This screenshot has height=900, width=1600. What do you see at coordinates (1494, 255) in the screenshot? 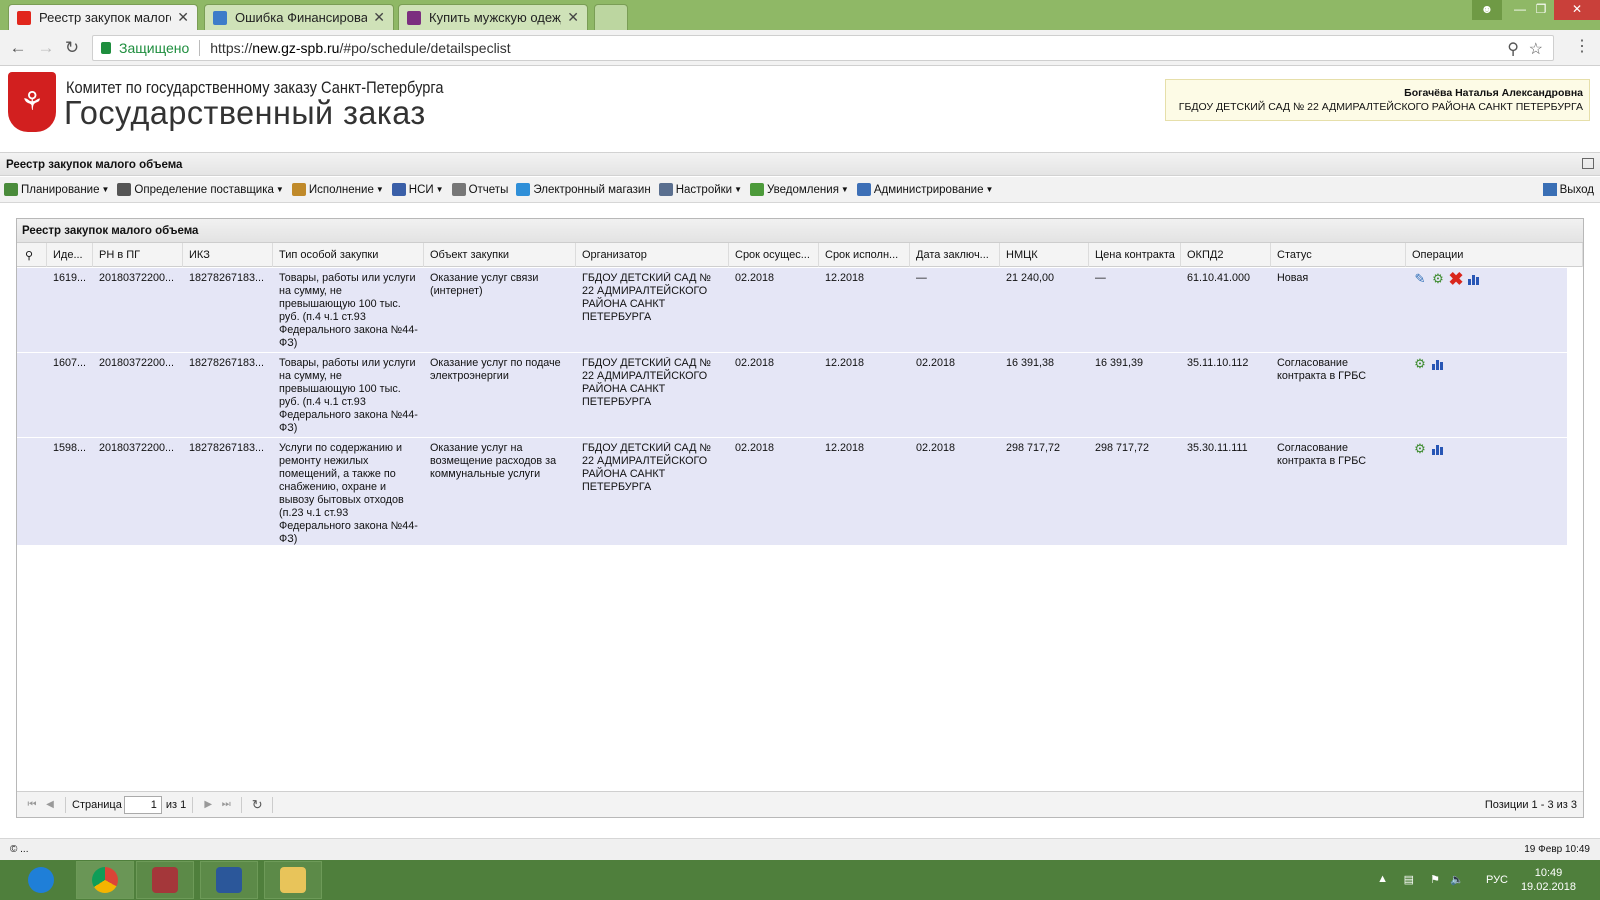
I see `column-header: Операции` at bounding box center [1494, 255].